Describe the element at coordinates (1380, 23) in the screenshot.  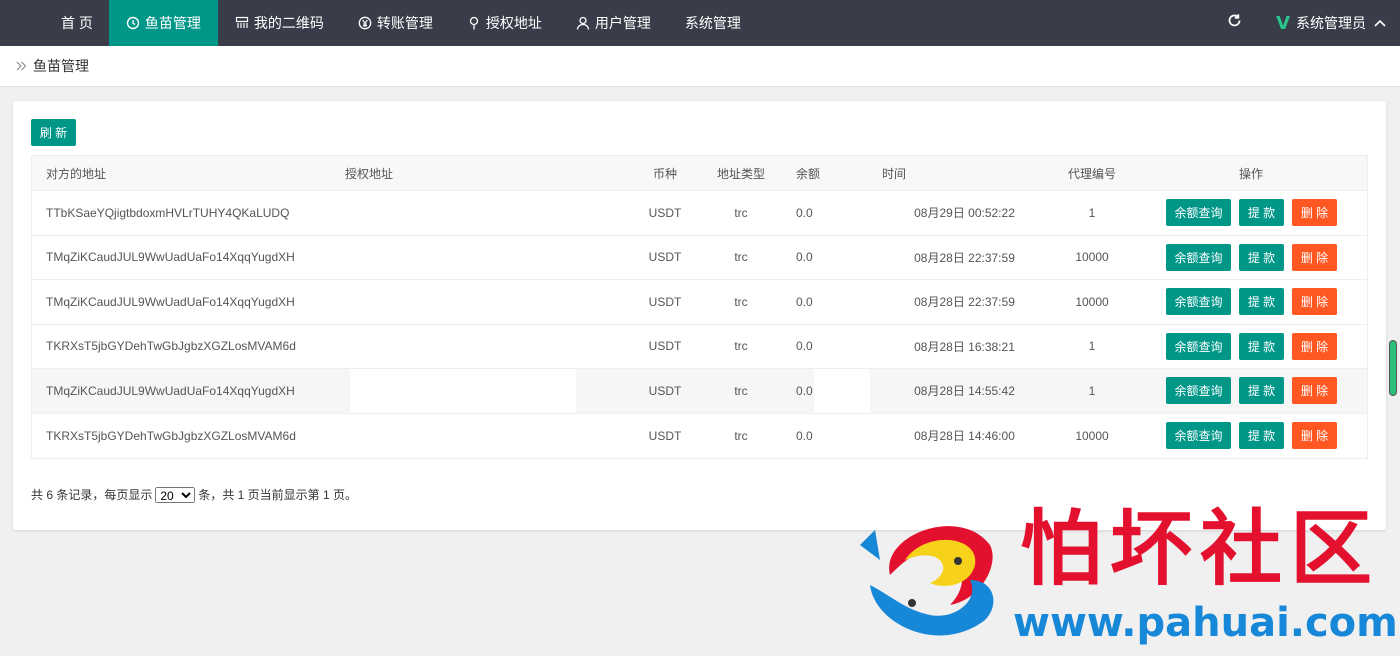
I see `chevron-up-icon` at that location.